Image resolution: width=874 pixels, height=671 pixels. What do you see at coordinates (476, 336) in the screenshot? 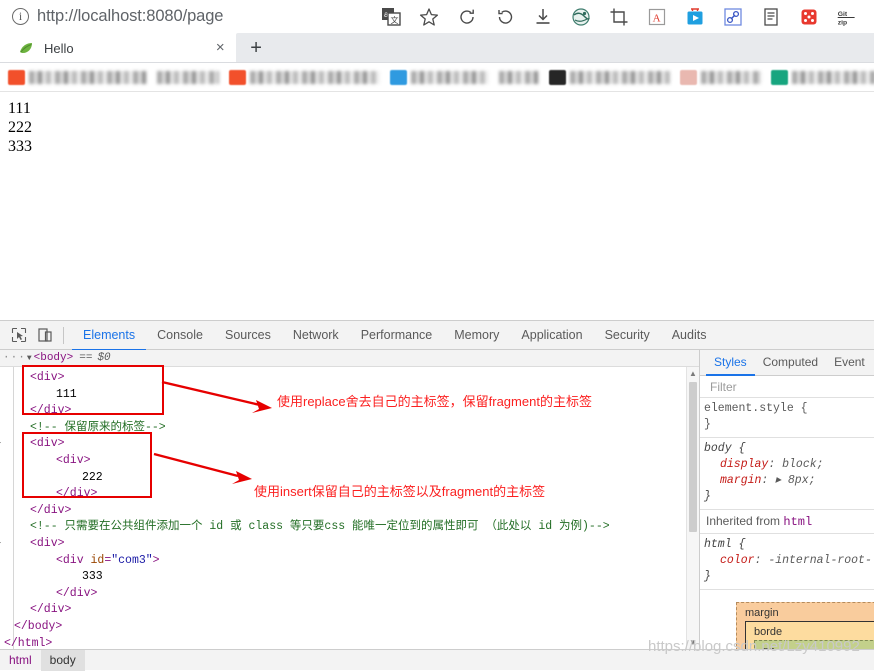
I see `tab-memory: Memory` at bounding box center [476, 336].